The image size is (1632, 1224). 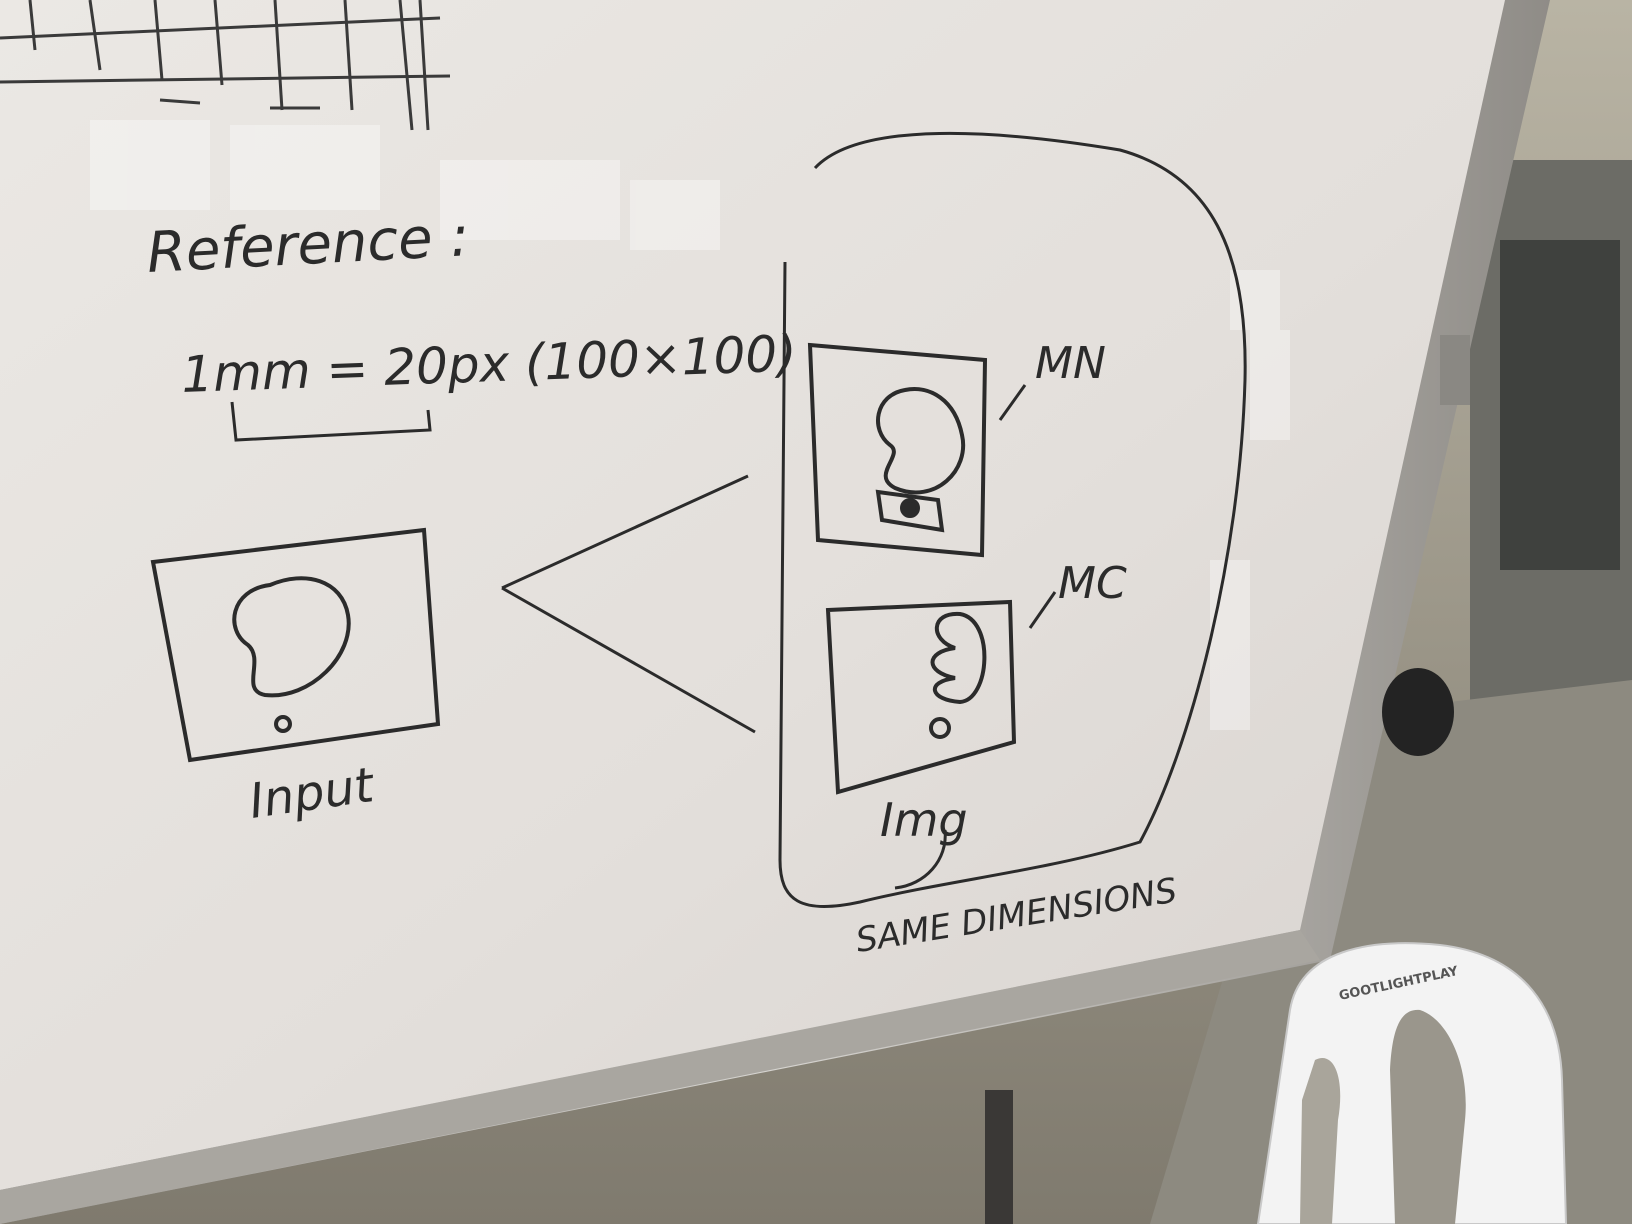 What do you see at coordinates (1455, 370) in the screenshot?
I see `frame-hinge` at bounding box center [1455, 370].